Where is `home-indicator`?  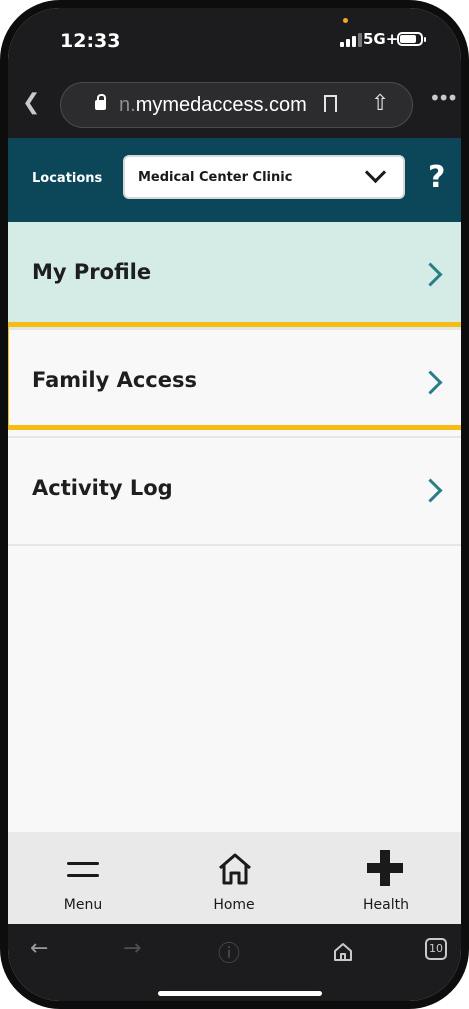
home-indicator is located at coordinates (240, 993).